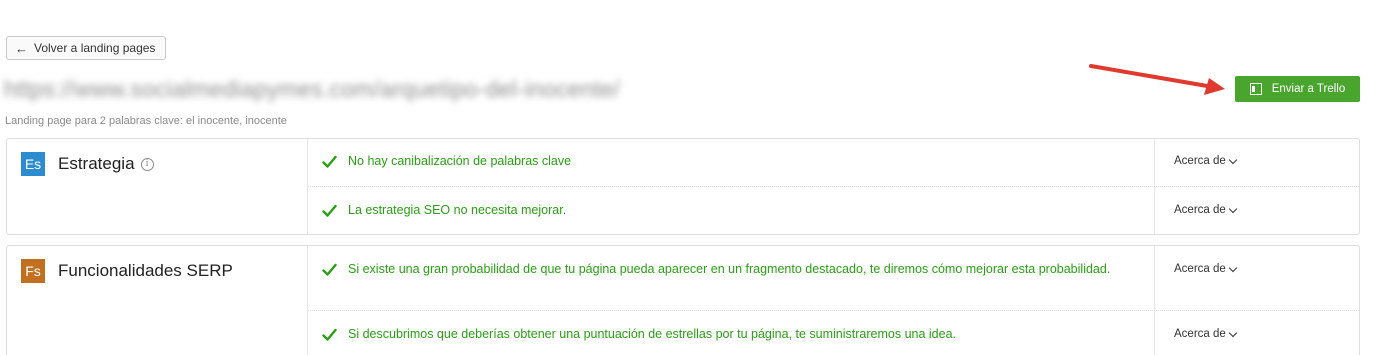 This screenshot has height=355, width=1375. Describe the element at coordinates (460, 161) in the screenshot. I see `strategy-item-text: No hay canibalización de palabras clave` at that location.